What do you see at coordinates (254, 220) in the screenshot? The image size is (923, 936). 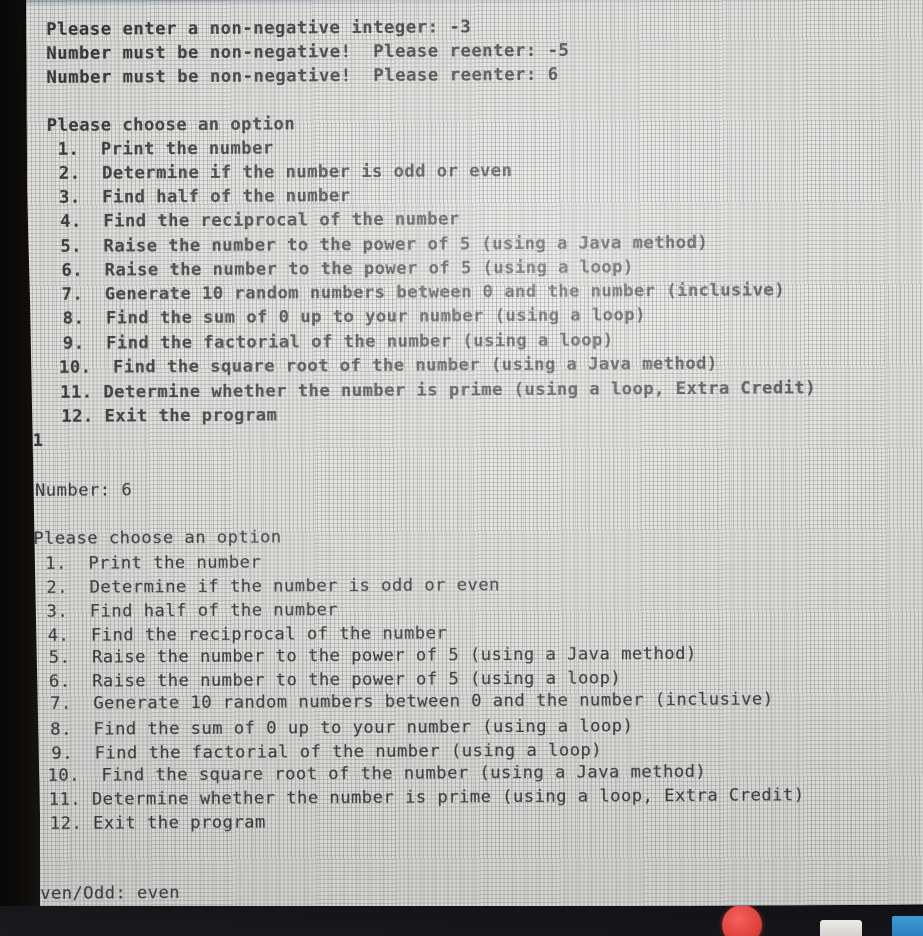 I see `menu-option-4: 4. Find the reciprocal of the number` at bounding box center [254, 220].